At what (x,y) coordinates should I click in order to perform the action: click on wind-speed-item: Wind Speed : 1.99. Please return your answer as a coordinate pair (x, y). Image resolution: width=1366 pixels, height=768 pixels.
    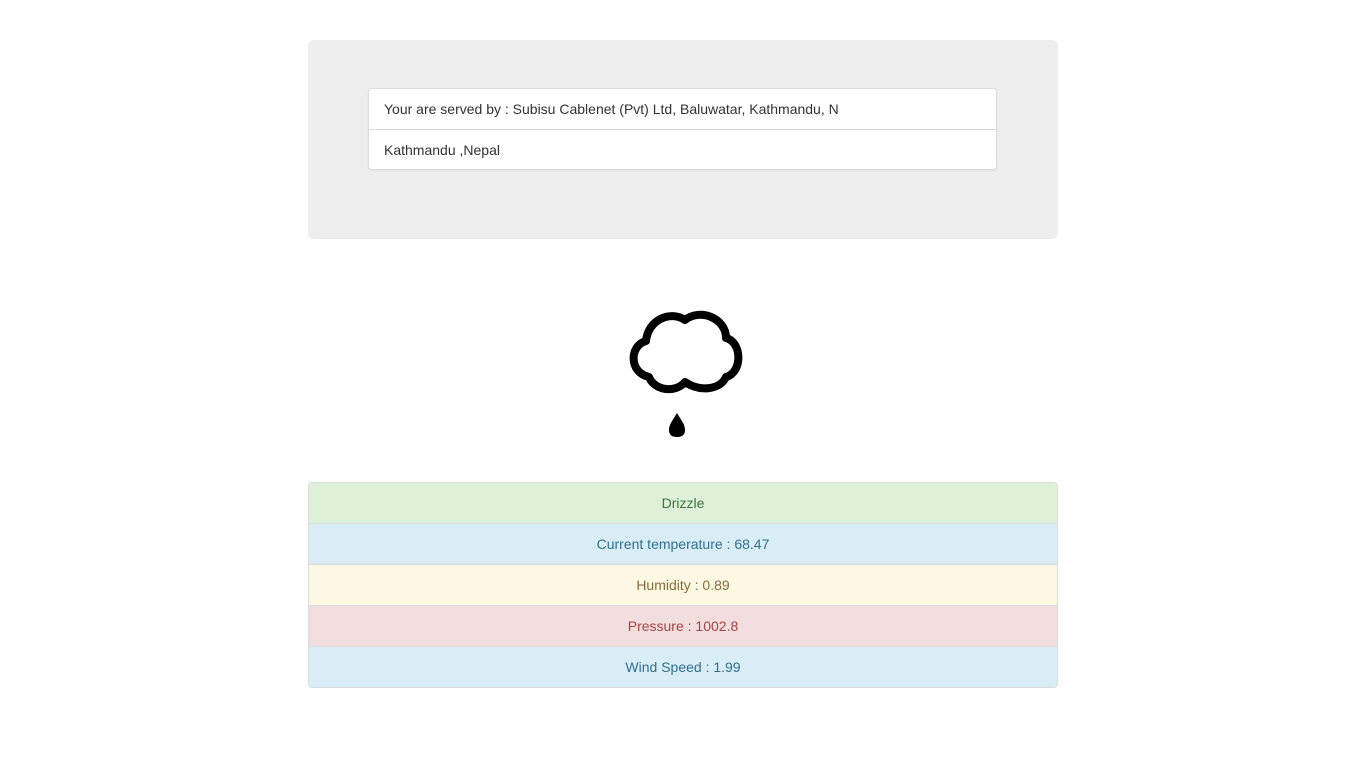
    Looking at the image, I should click on (683, 667).